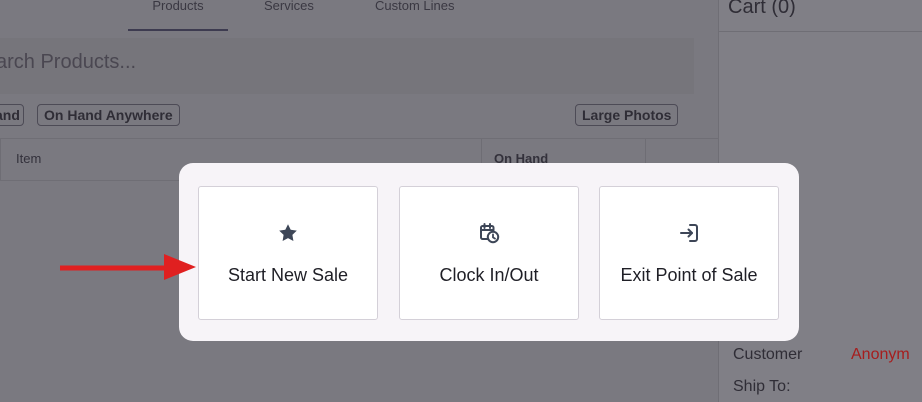 The image size is (922, 402). I want to click on star-icon, so click(288, 232).